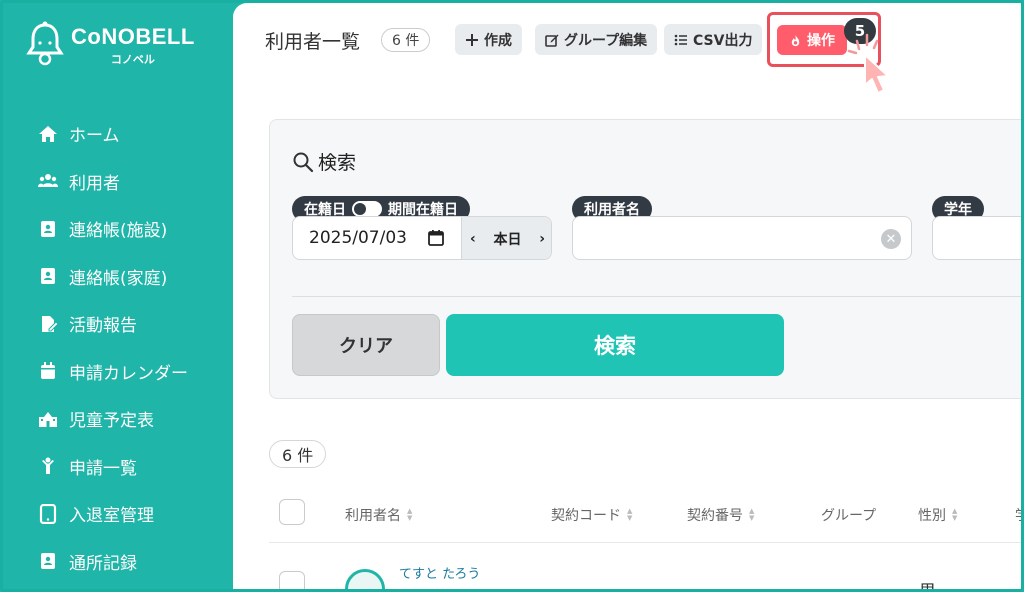 This screenshot has width=1024, height=592. I want to click on brand-logo: CoNOBELL コノベル, so click(110, 45).